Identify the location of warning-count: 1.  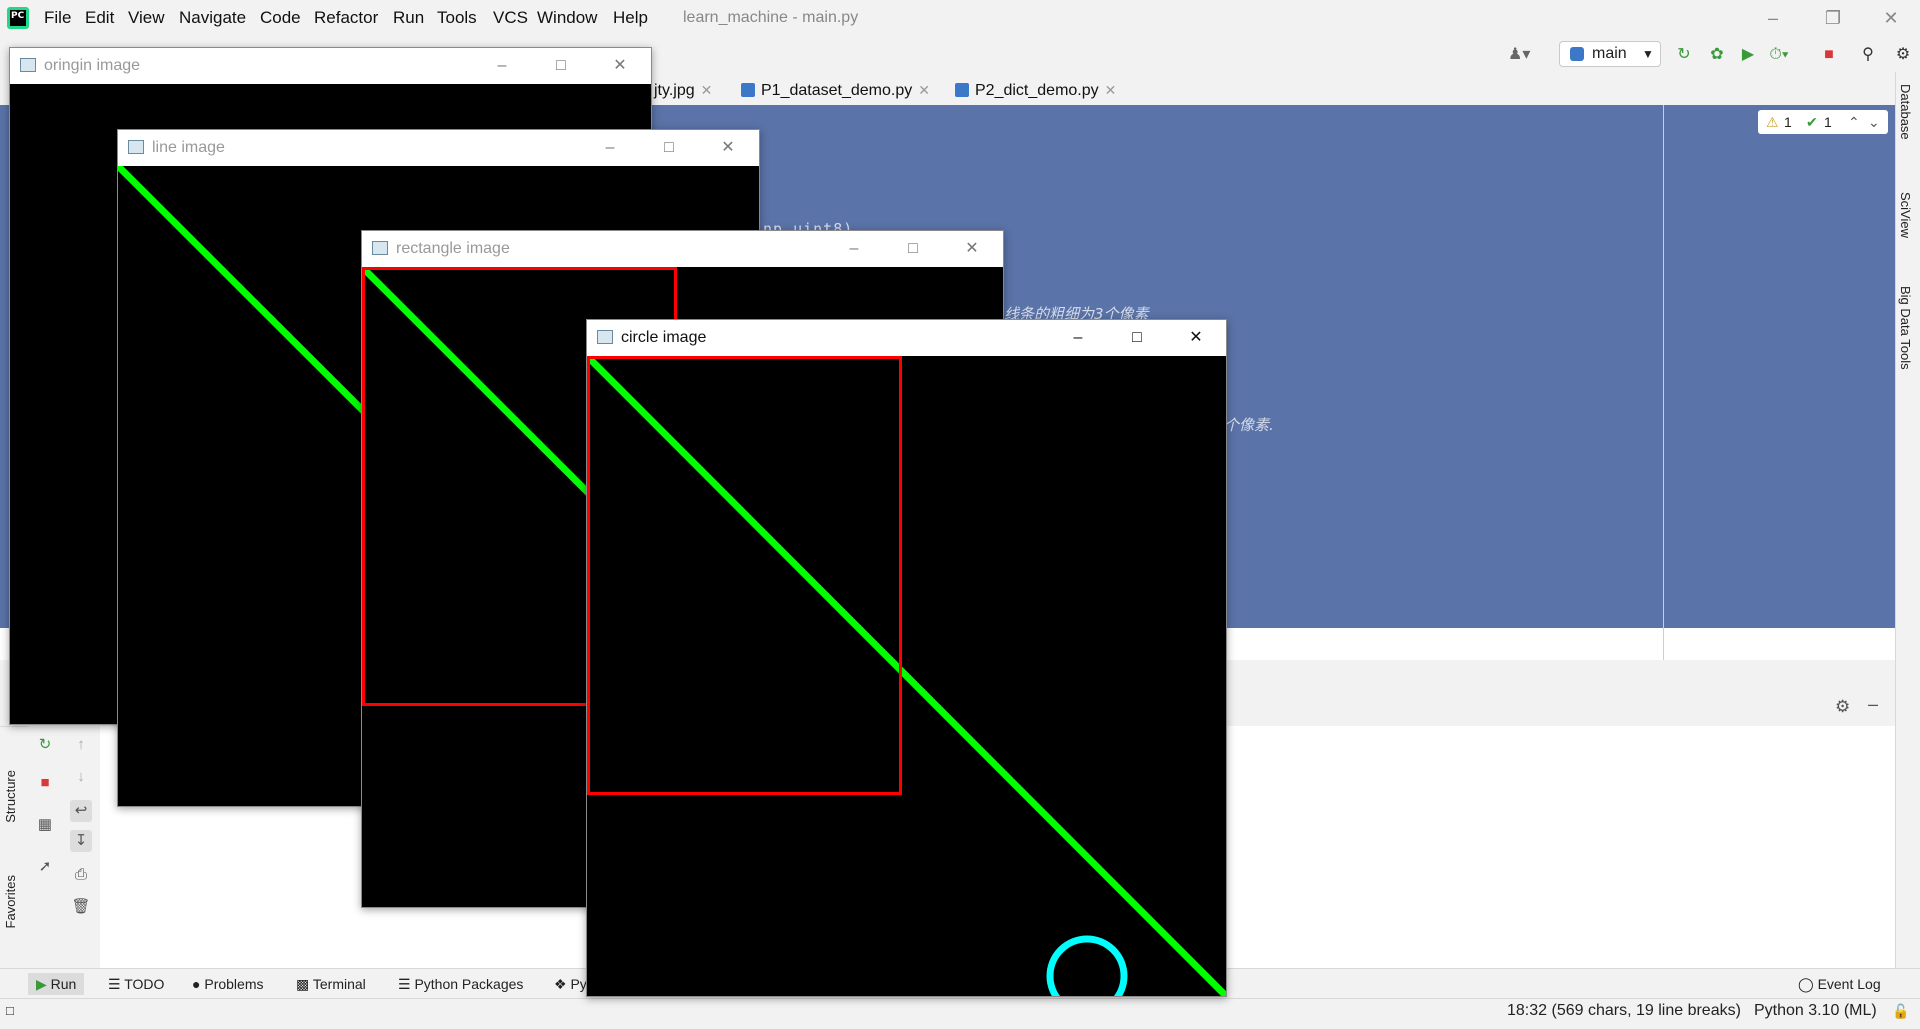
(1788, 122).